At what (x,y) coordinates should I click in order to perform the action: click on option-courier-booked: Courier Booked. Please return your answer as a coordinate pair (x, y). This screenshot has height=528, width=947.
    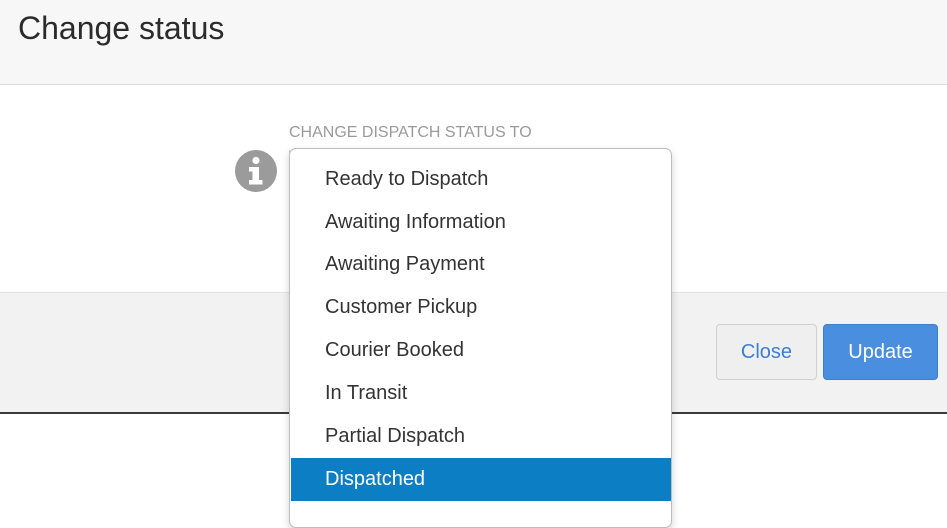
    Looking at the image, I should click on (481, 350).